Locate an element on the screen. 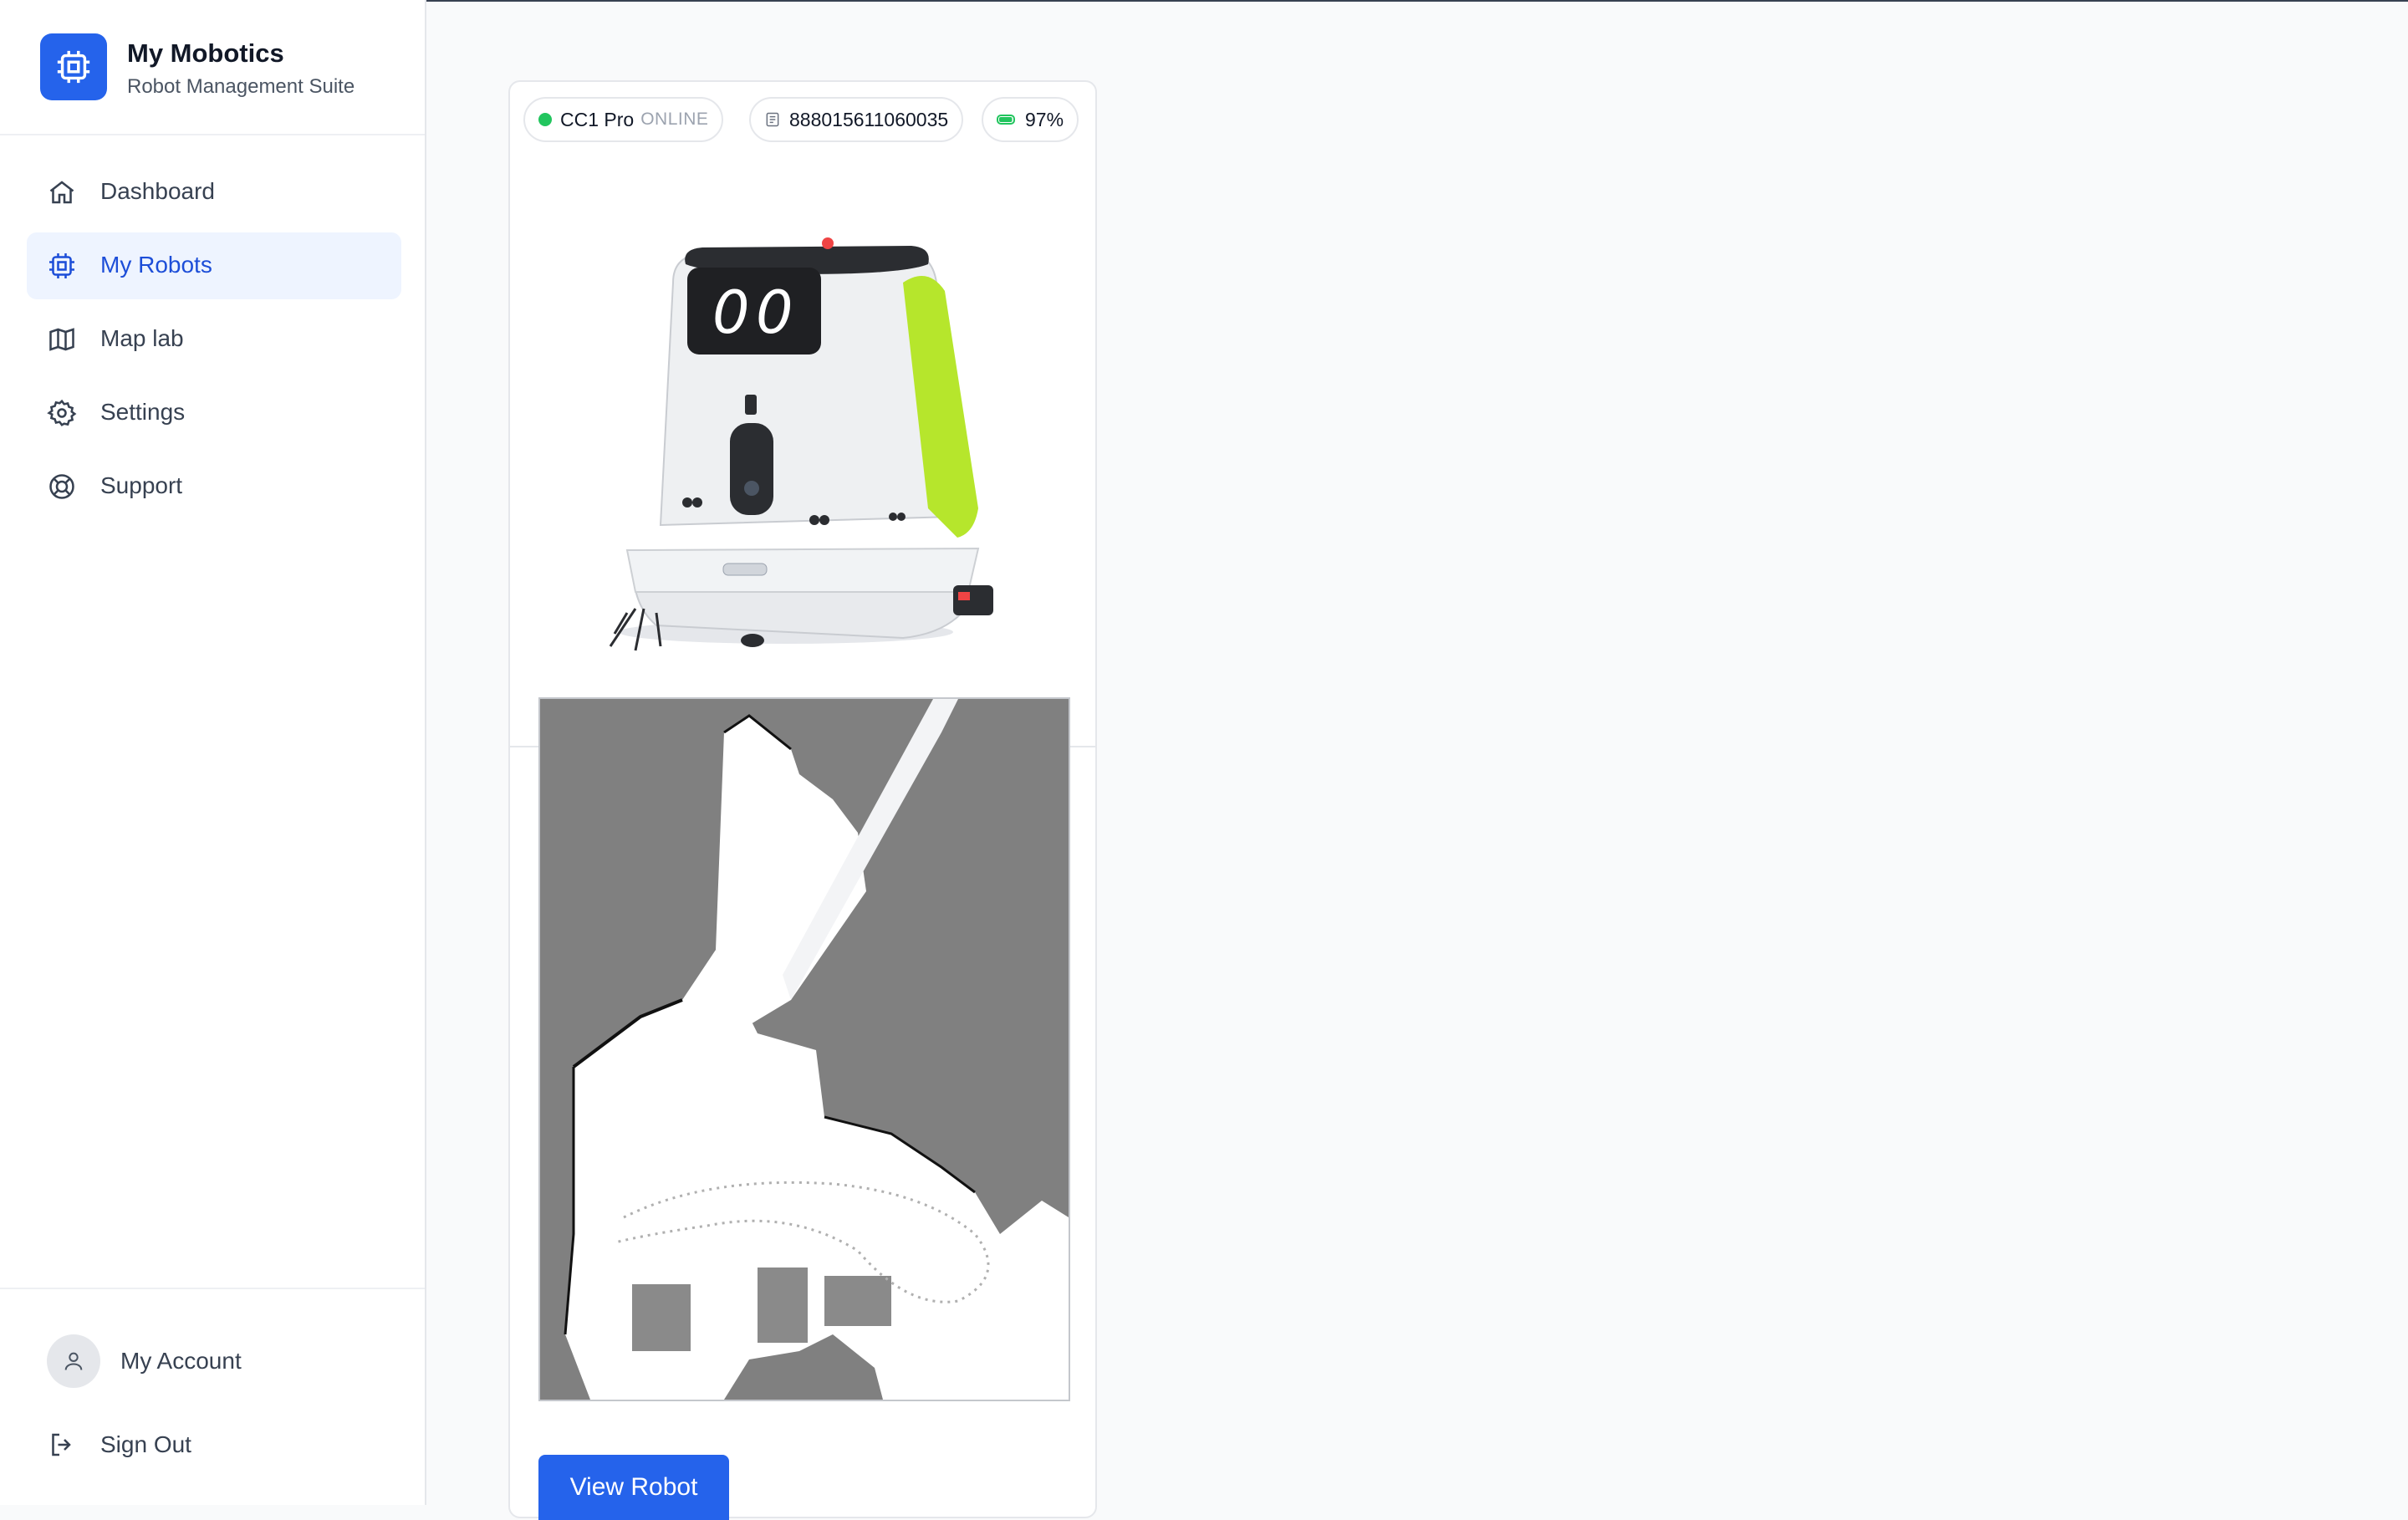  robot-status: ONLINE is located at coordinates (675, 120).